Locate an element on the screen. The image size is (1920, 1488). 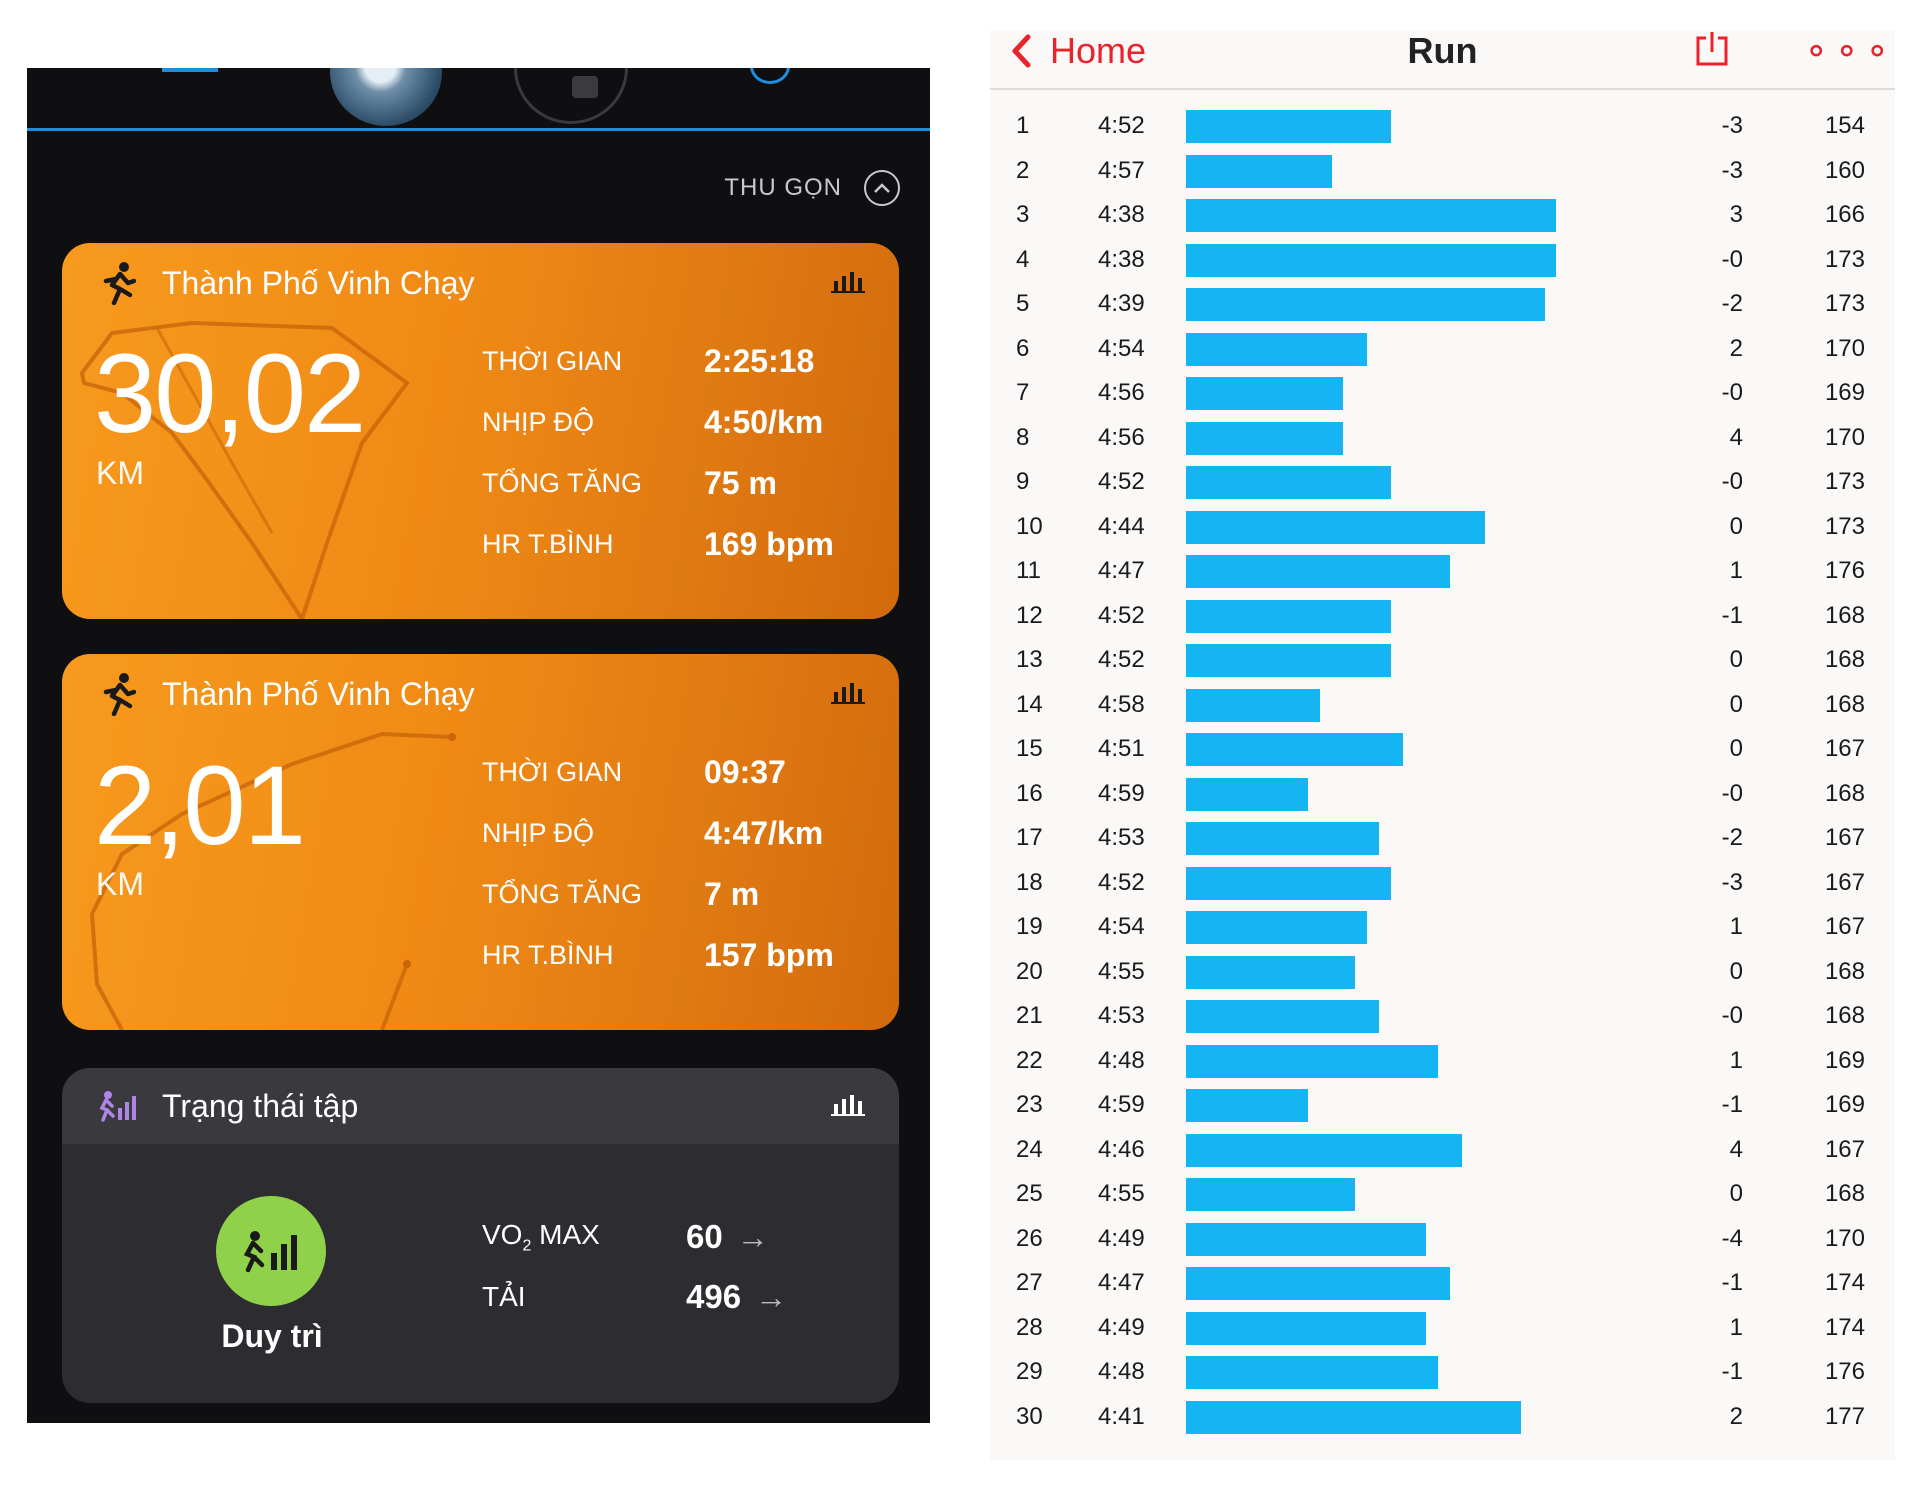
split-heart-rate: 168 is located at coordinates (1844, 793).